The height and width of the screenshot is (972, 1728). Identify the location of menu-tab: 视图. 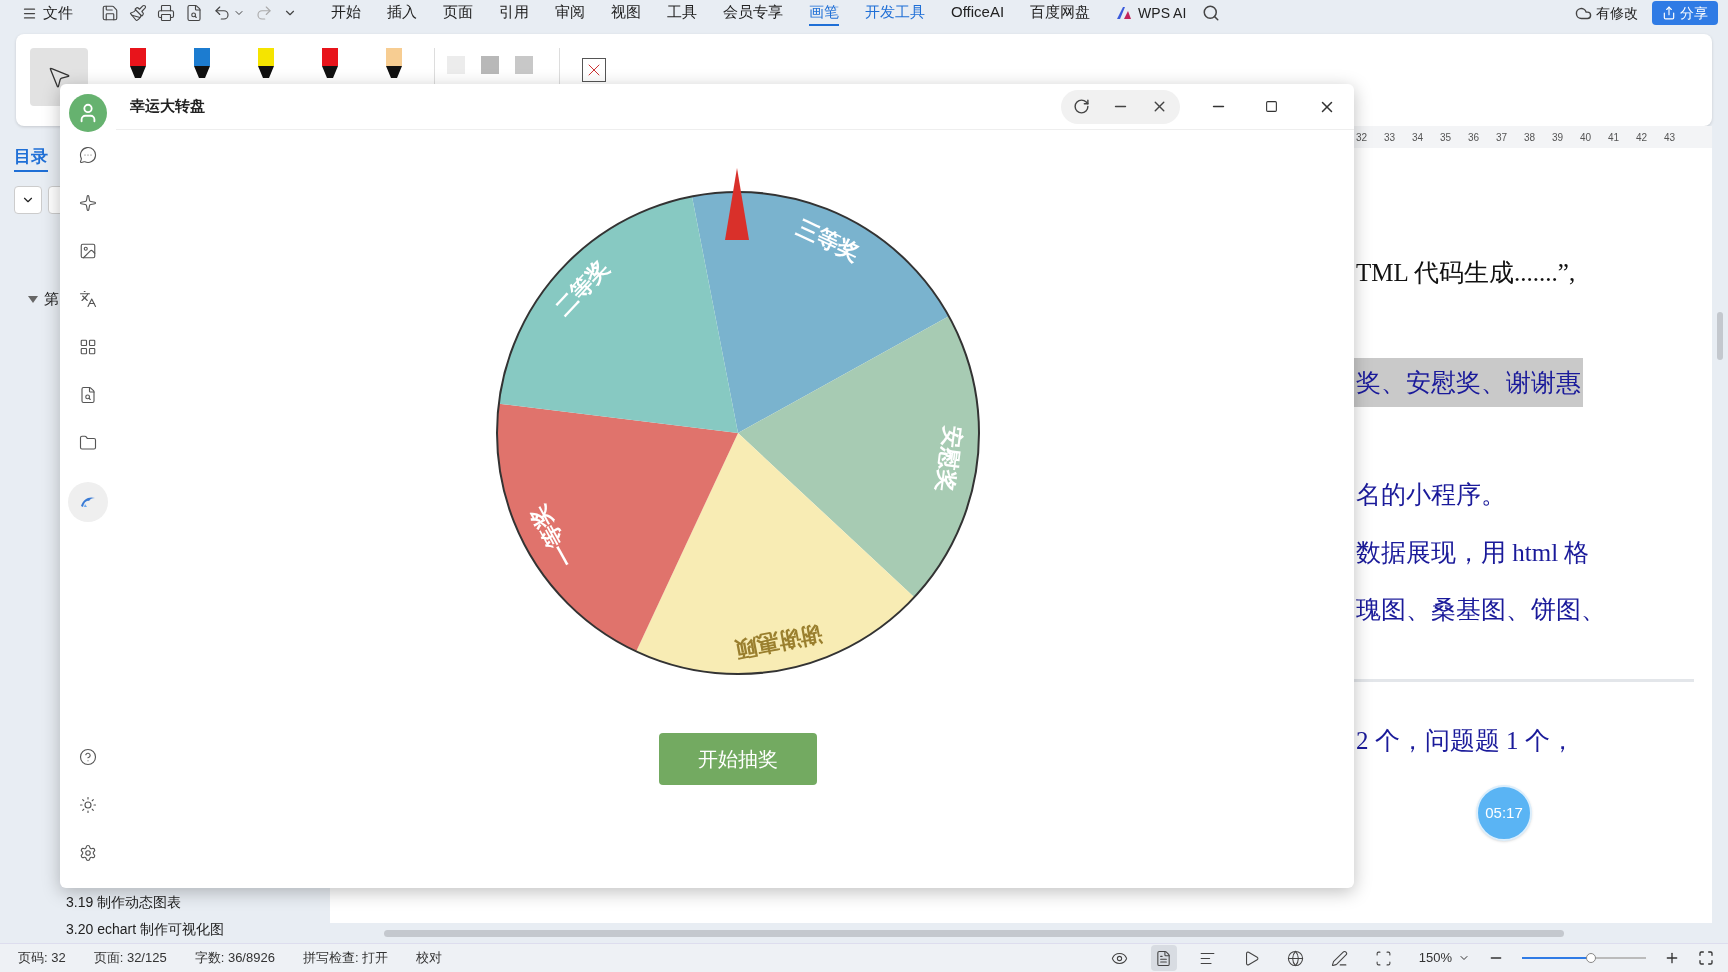
(626, 13).